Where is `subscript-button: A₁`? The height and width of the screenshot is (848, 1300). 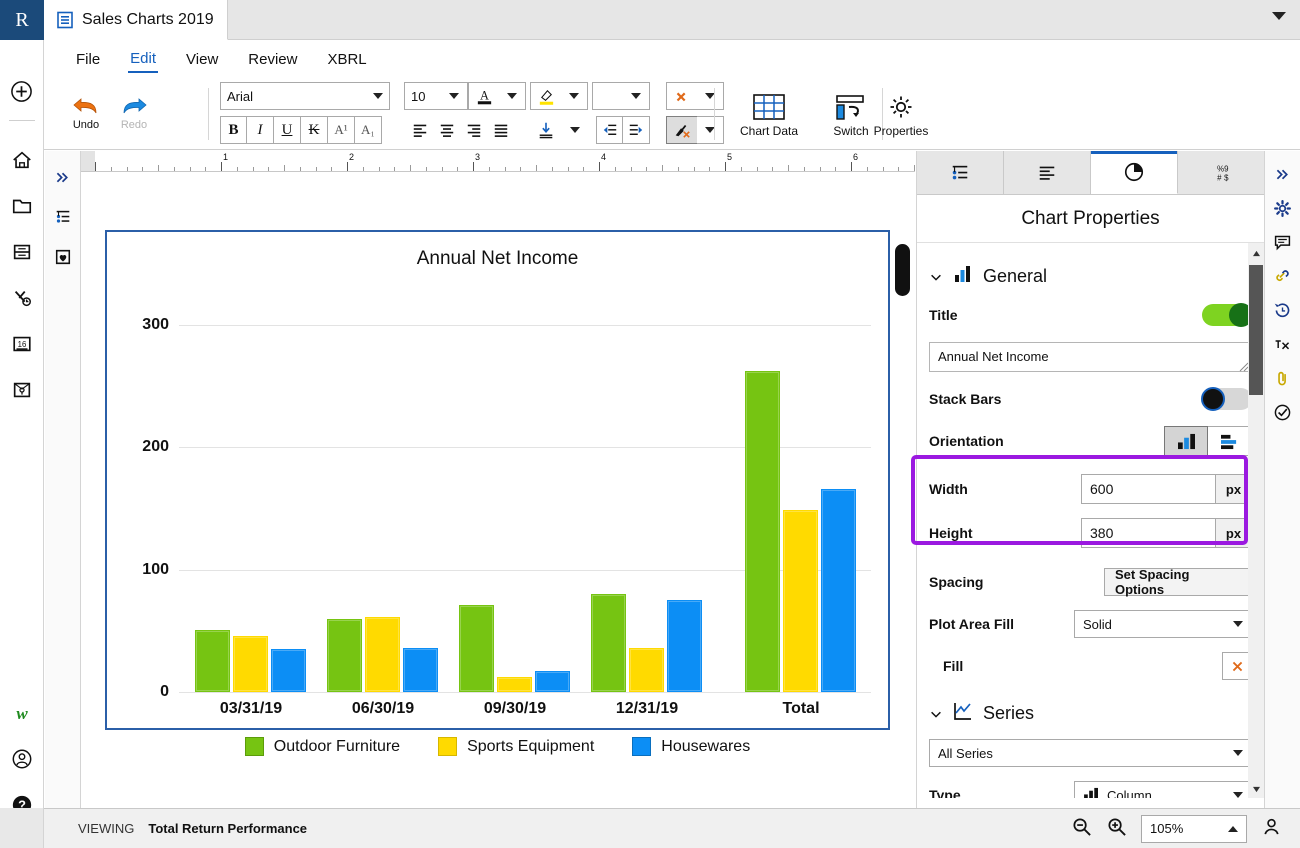
subscript-button: A₁ is located at coordinates (368, 130).